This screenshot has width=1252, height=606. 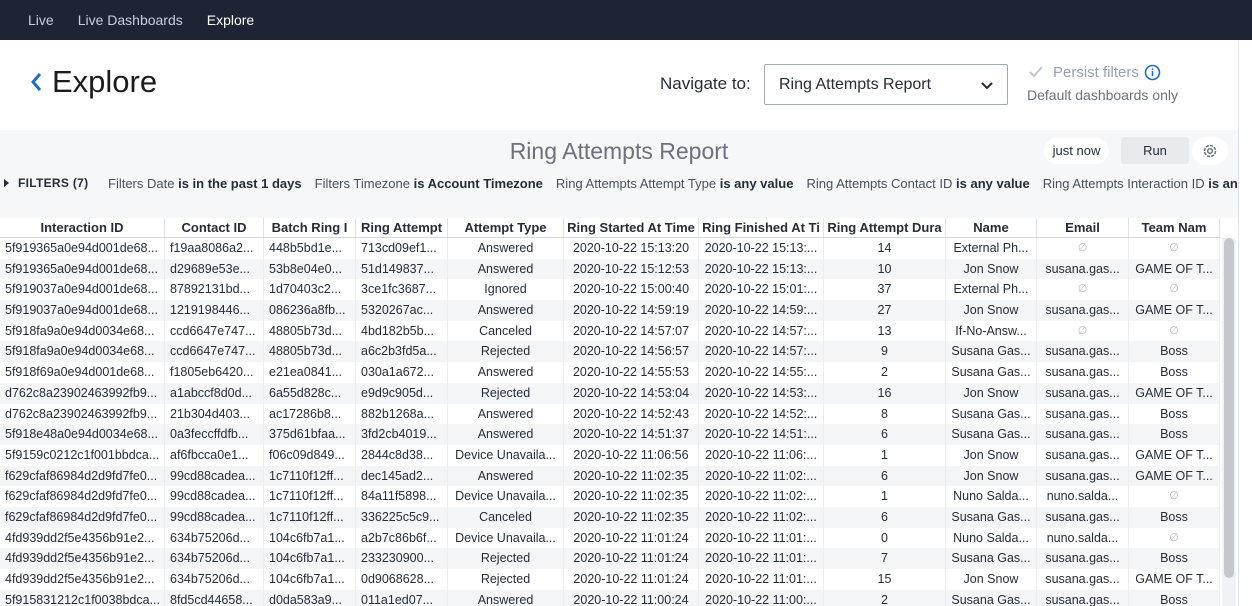 What do you see at coordinates (130, 20) in the screenshot?
I see `nav-live-dashboards: Live Dashboards` at bounding box center [130, 20].